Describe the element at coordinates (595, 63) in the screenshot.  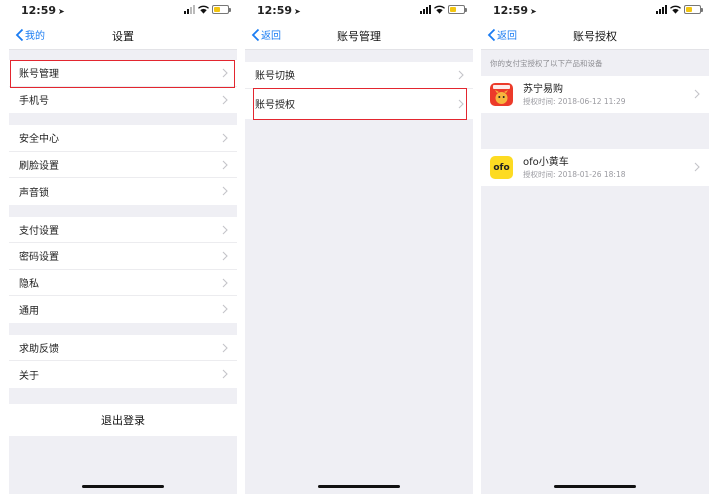
I see `authorization-hint: 你的支付宝授权了以下产品和设备` at that location.